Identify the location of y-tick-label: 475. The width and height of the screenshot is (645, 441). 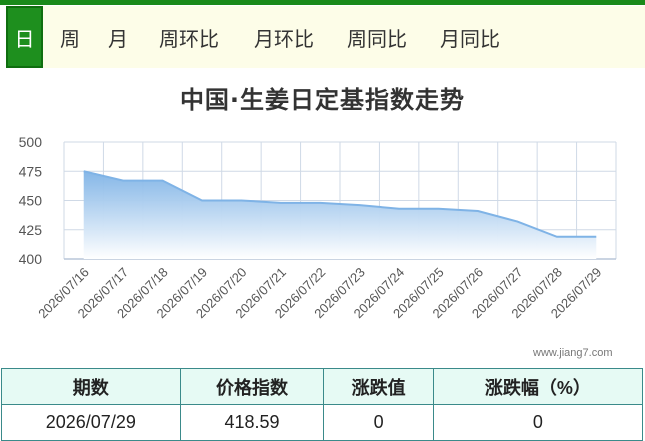
(31, 171).